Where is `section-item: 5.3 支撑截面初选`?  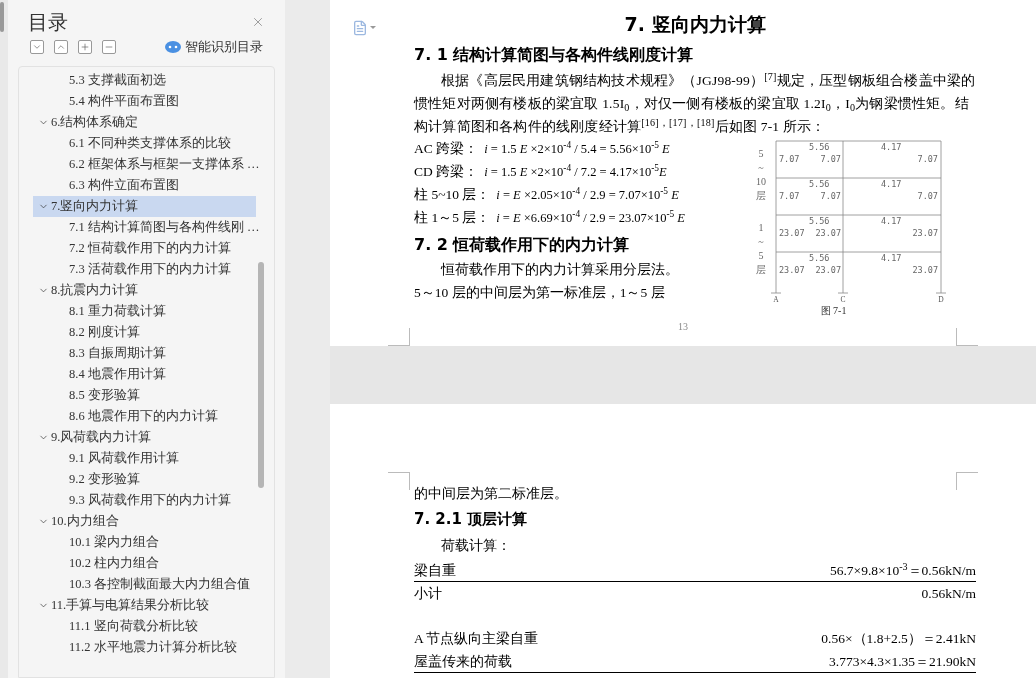
section-item: 5.3 支撑截面初选 is located at coordinates (144, 80).